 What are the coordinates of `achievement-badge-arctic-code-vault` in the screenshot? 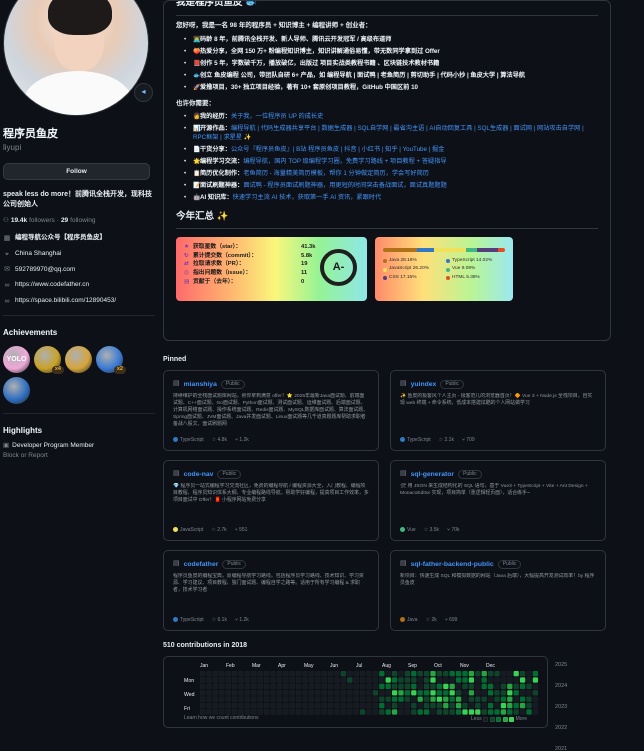 It's located at (16, 390).